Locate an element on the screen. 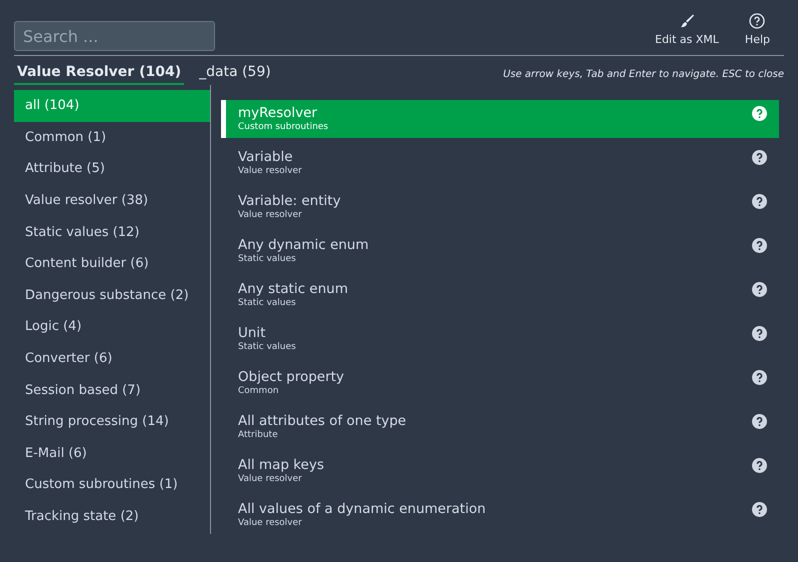 This screenshot has width=798, height=562. toolbar-button: Help is located at coordinates (757, 29).